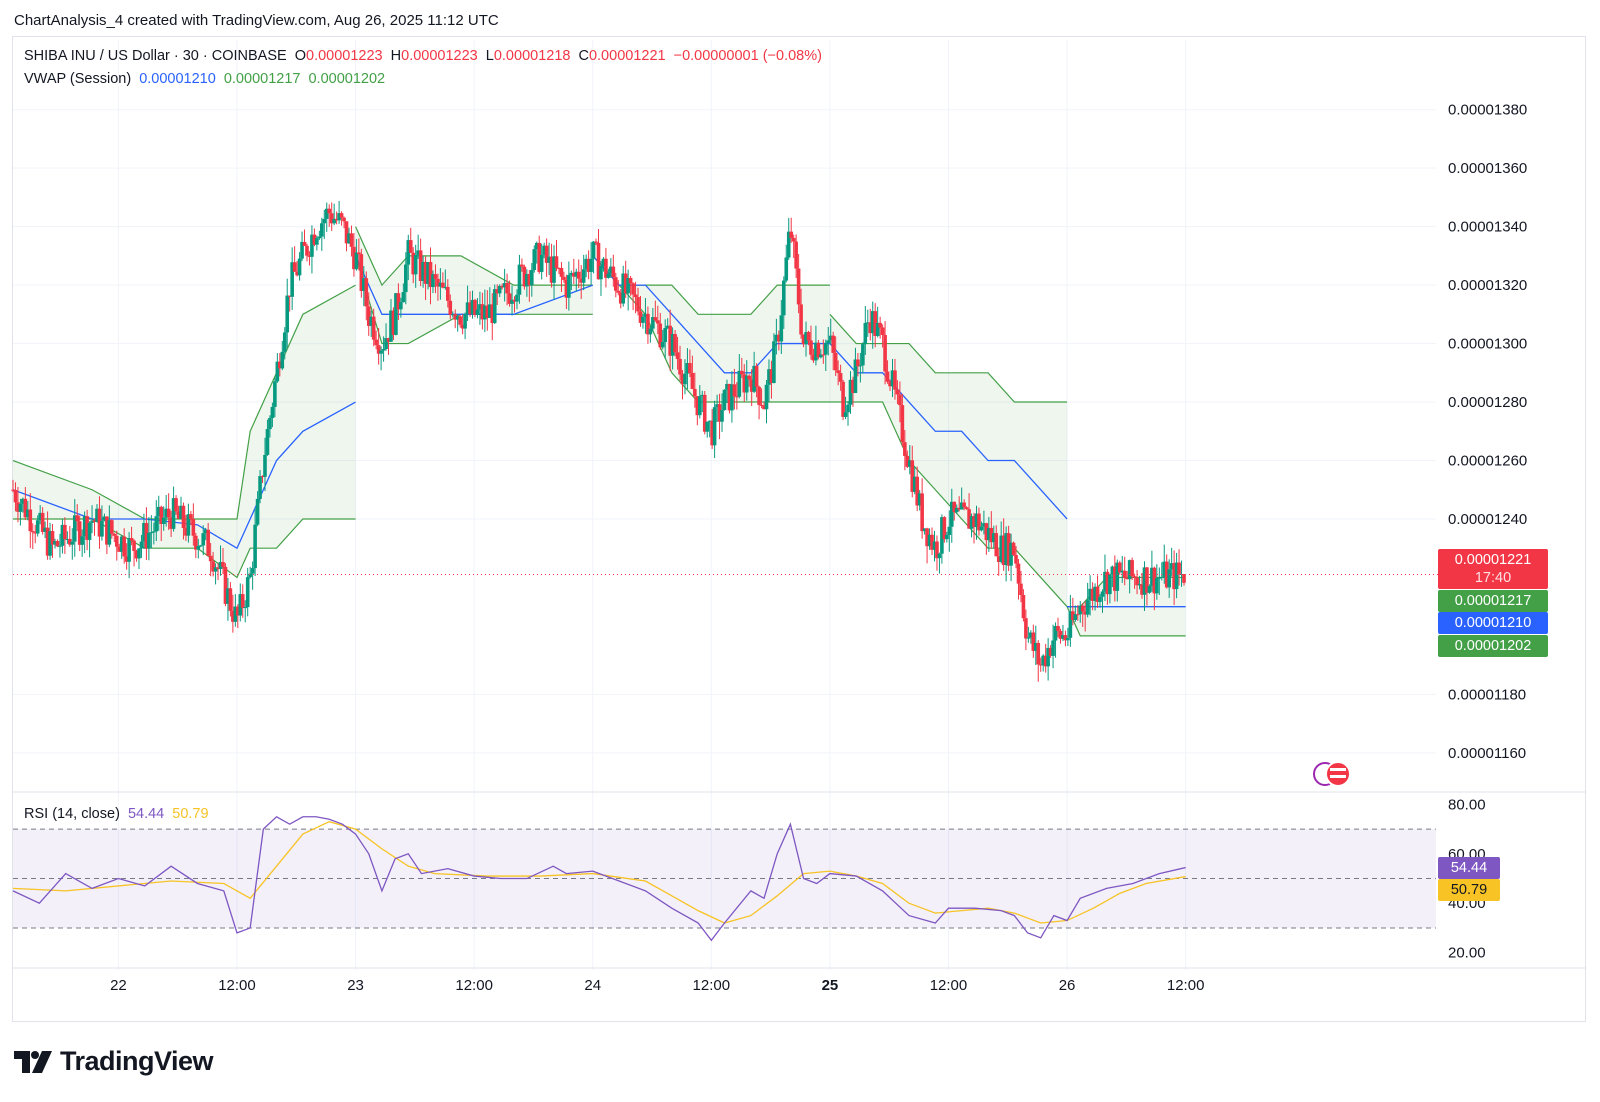 This screenshot has width=1600, height=1102. What do you see at coordinates (439, 56) in the screenshot?
I see `high-value: 0.00001223` at bounding box center [439, 56].